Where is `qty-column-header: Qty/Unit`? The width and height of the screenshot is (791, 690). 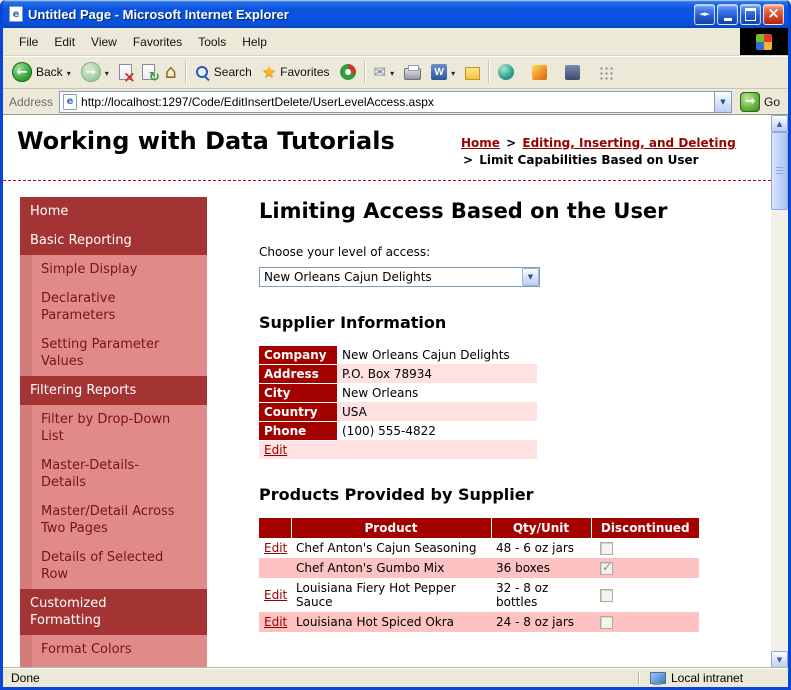 qty-column-header: Qty/Unit is located at coordinates (541, 527).